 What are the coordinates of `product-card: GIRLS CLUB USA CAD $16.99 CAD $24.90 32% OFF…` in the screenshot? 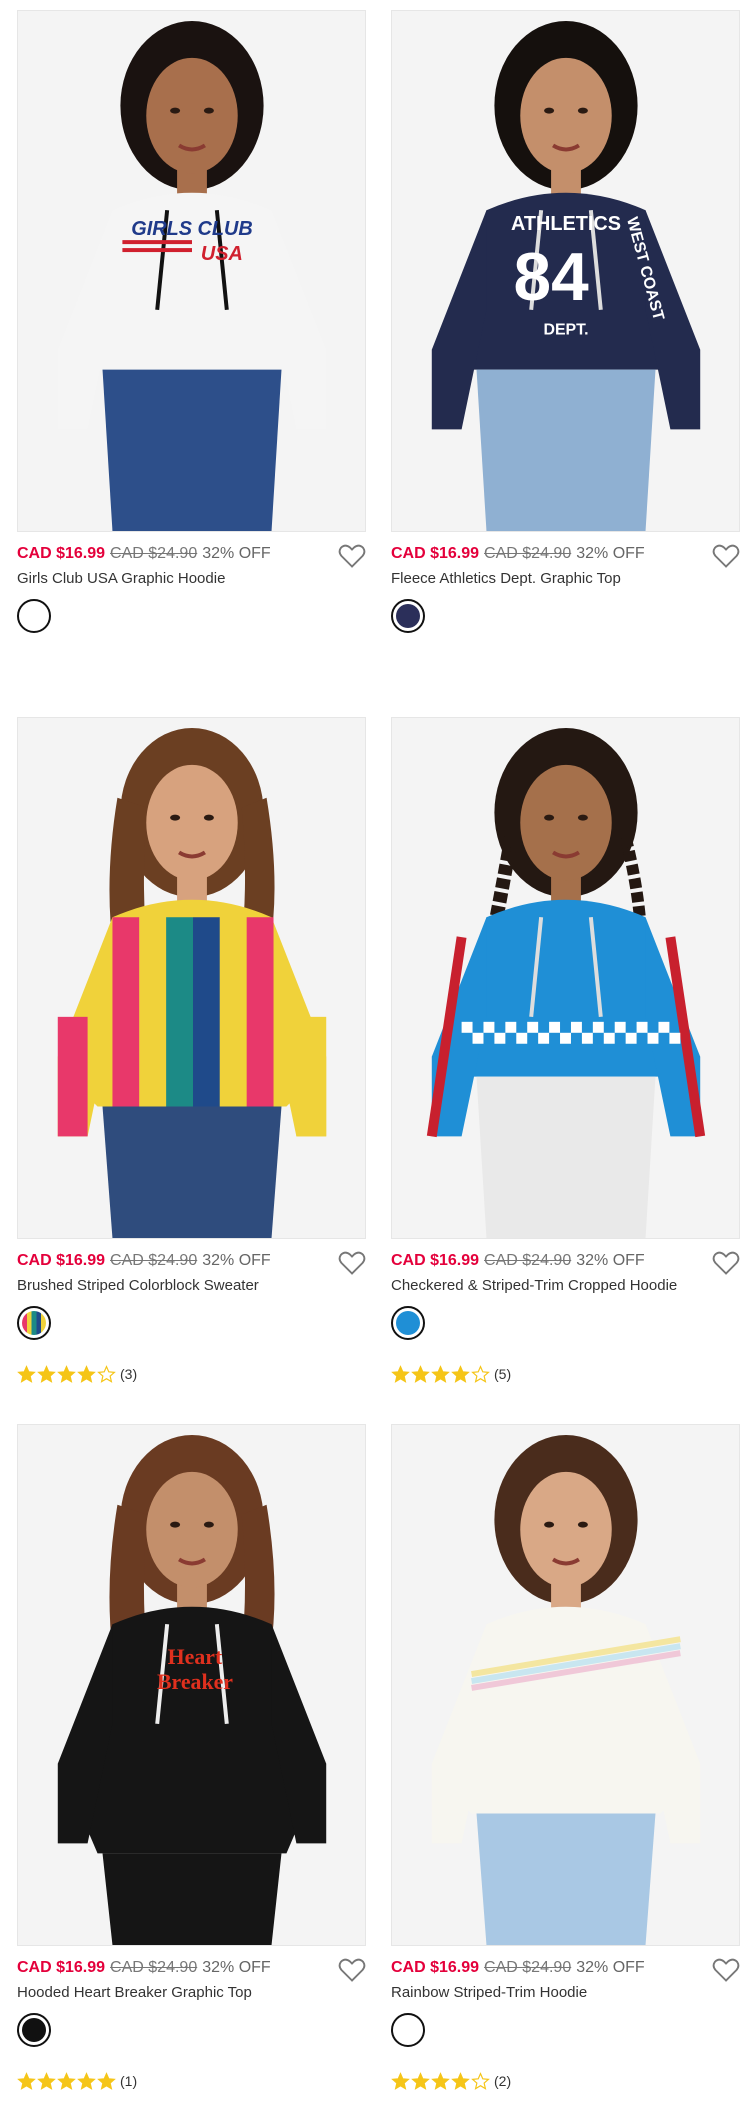 It's located at (191, 350).